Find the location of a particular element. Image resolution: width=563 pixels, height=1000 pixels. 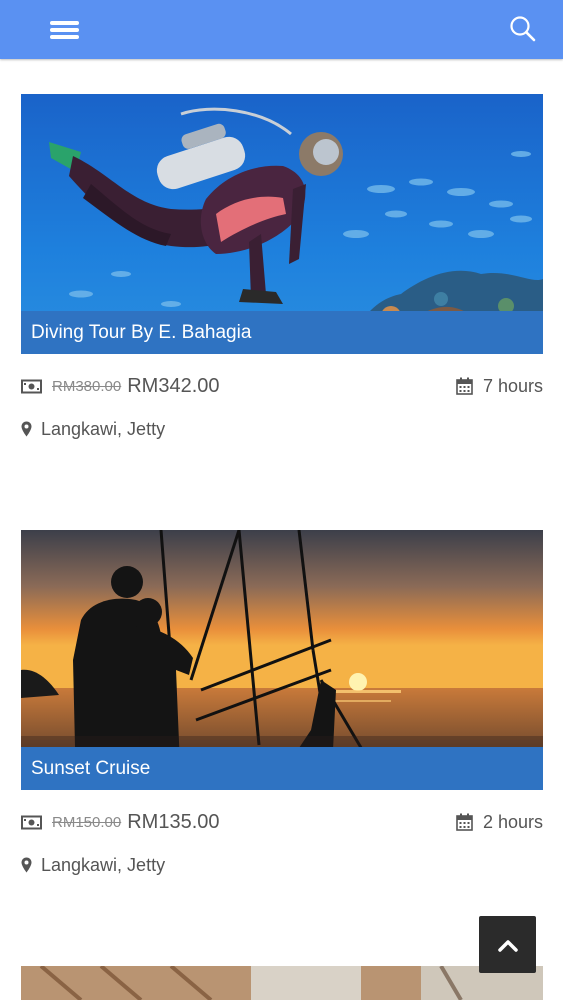

discounted-price: RM135.00 is located at coordinates (173, 821).